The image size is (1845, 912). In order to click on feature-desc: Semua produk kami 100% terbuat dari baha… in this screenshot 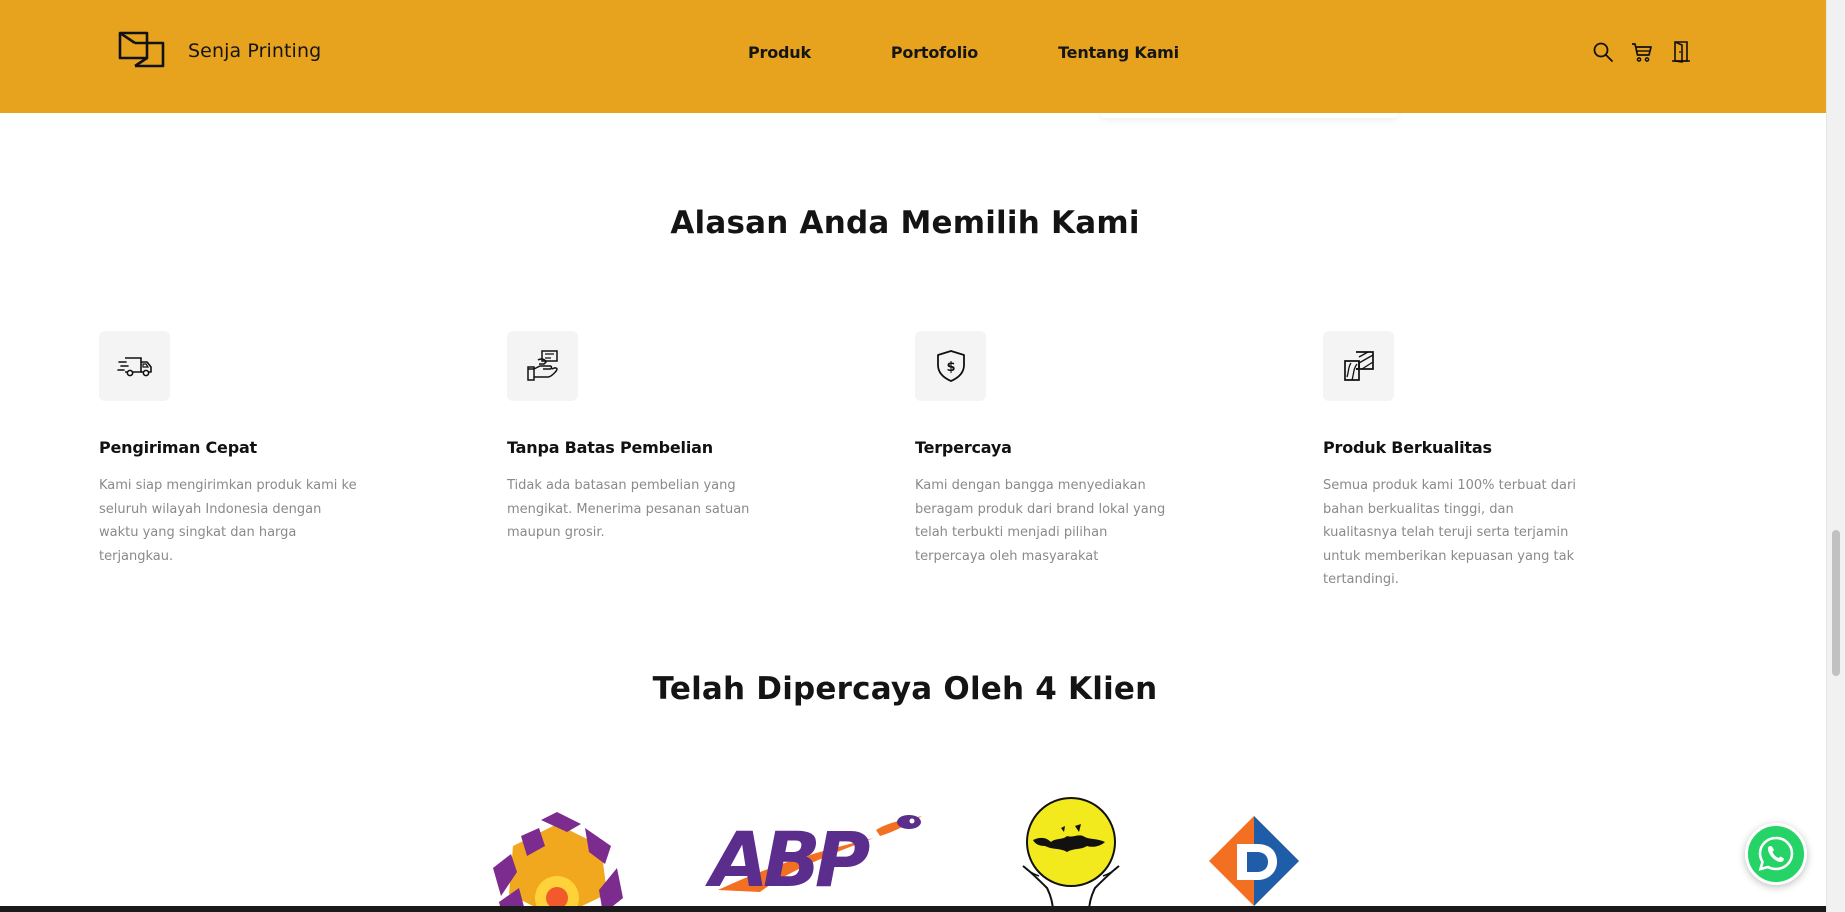, I will do `click(1449, 532)`.